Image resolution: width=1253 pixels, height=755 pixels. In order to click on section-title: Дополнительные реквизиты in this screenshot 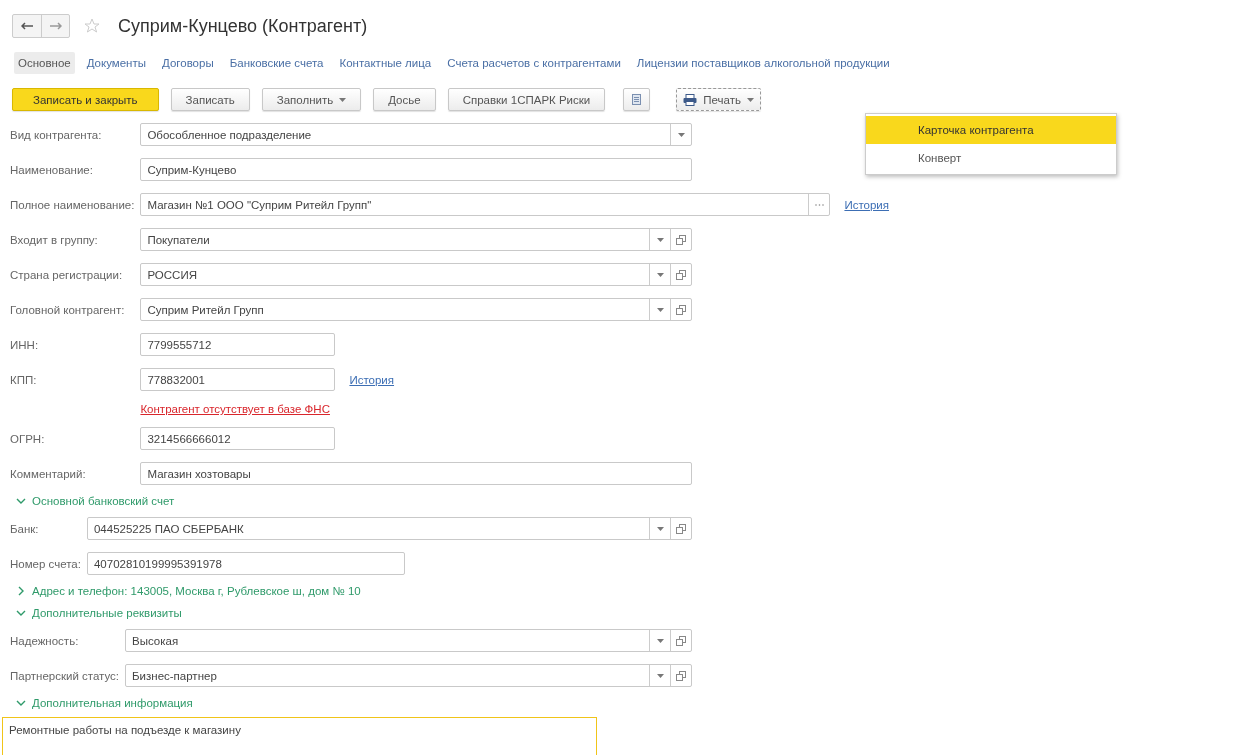, I will do `click(107, 613)`.